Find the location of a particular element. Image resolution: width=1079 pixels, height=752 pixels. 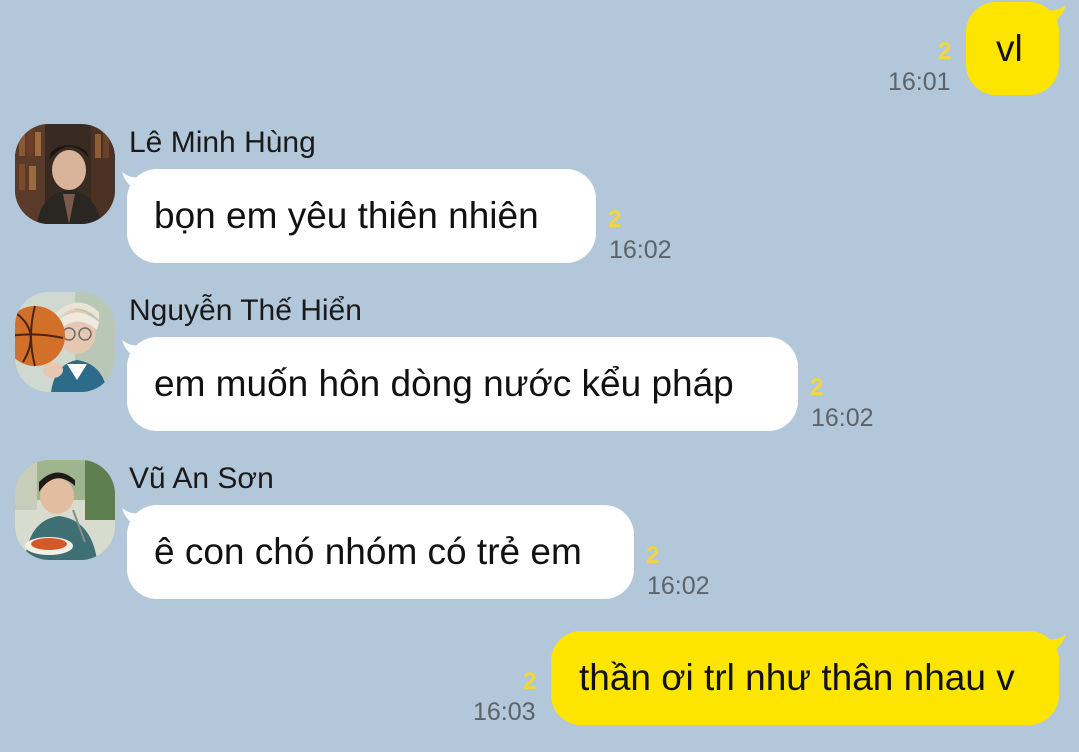

message-text: vl is located at coordinates (1009, 48).